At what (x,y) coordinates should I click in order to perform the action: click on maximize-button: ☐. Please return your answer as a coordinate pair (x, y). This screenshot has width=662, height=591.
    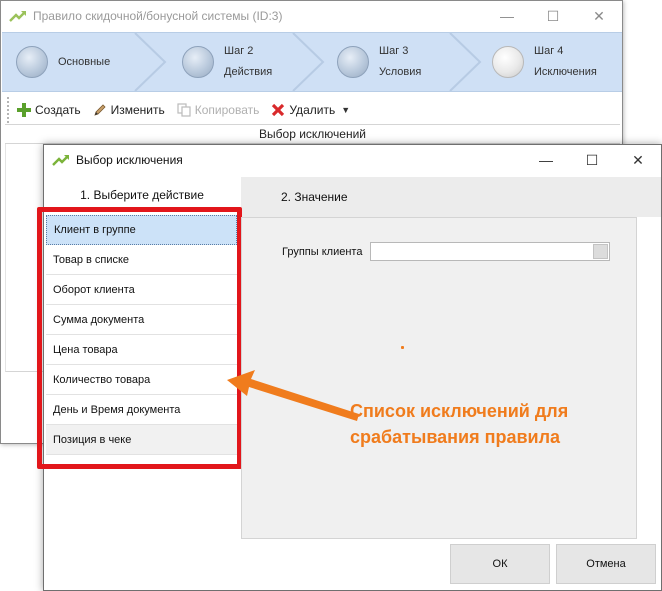
    Looking at the image, I should click on (553, 16).